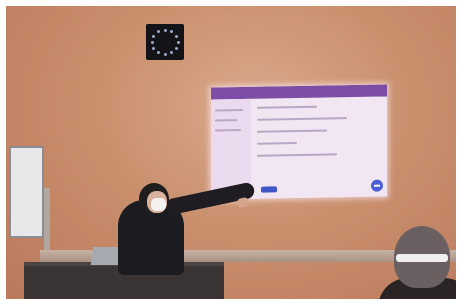 The height and width of the screenshot is (305, 462). What do you see at coordinates (165, 42) in the screenshot?
I see `wall-clock` at bounding box center [165, 42].